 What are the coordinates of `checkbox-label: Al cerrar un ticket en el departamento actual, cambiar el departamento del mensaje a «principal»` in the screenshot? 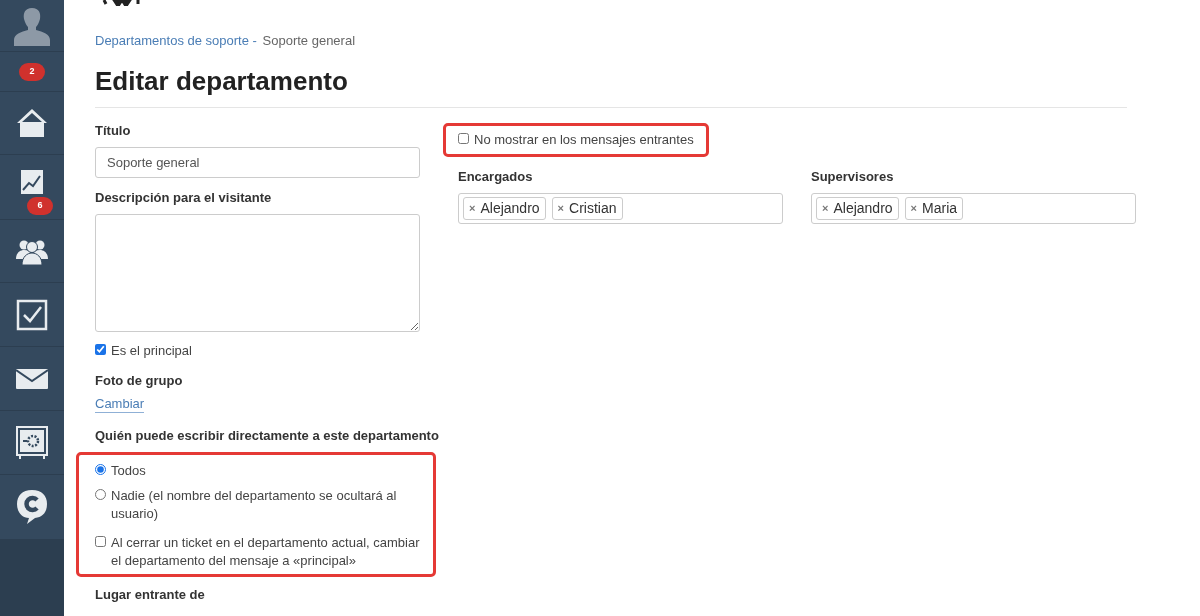 It's located at (266, 551).